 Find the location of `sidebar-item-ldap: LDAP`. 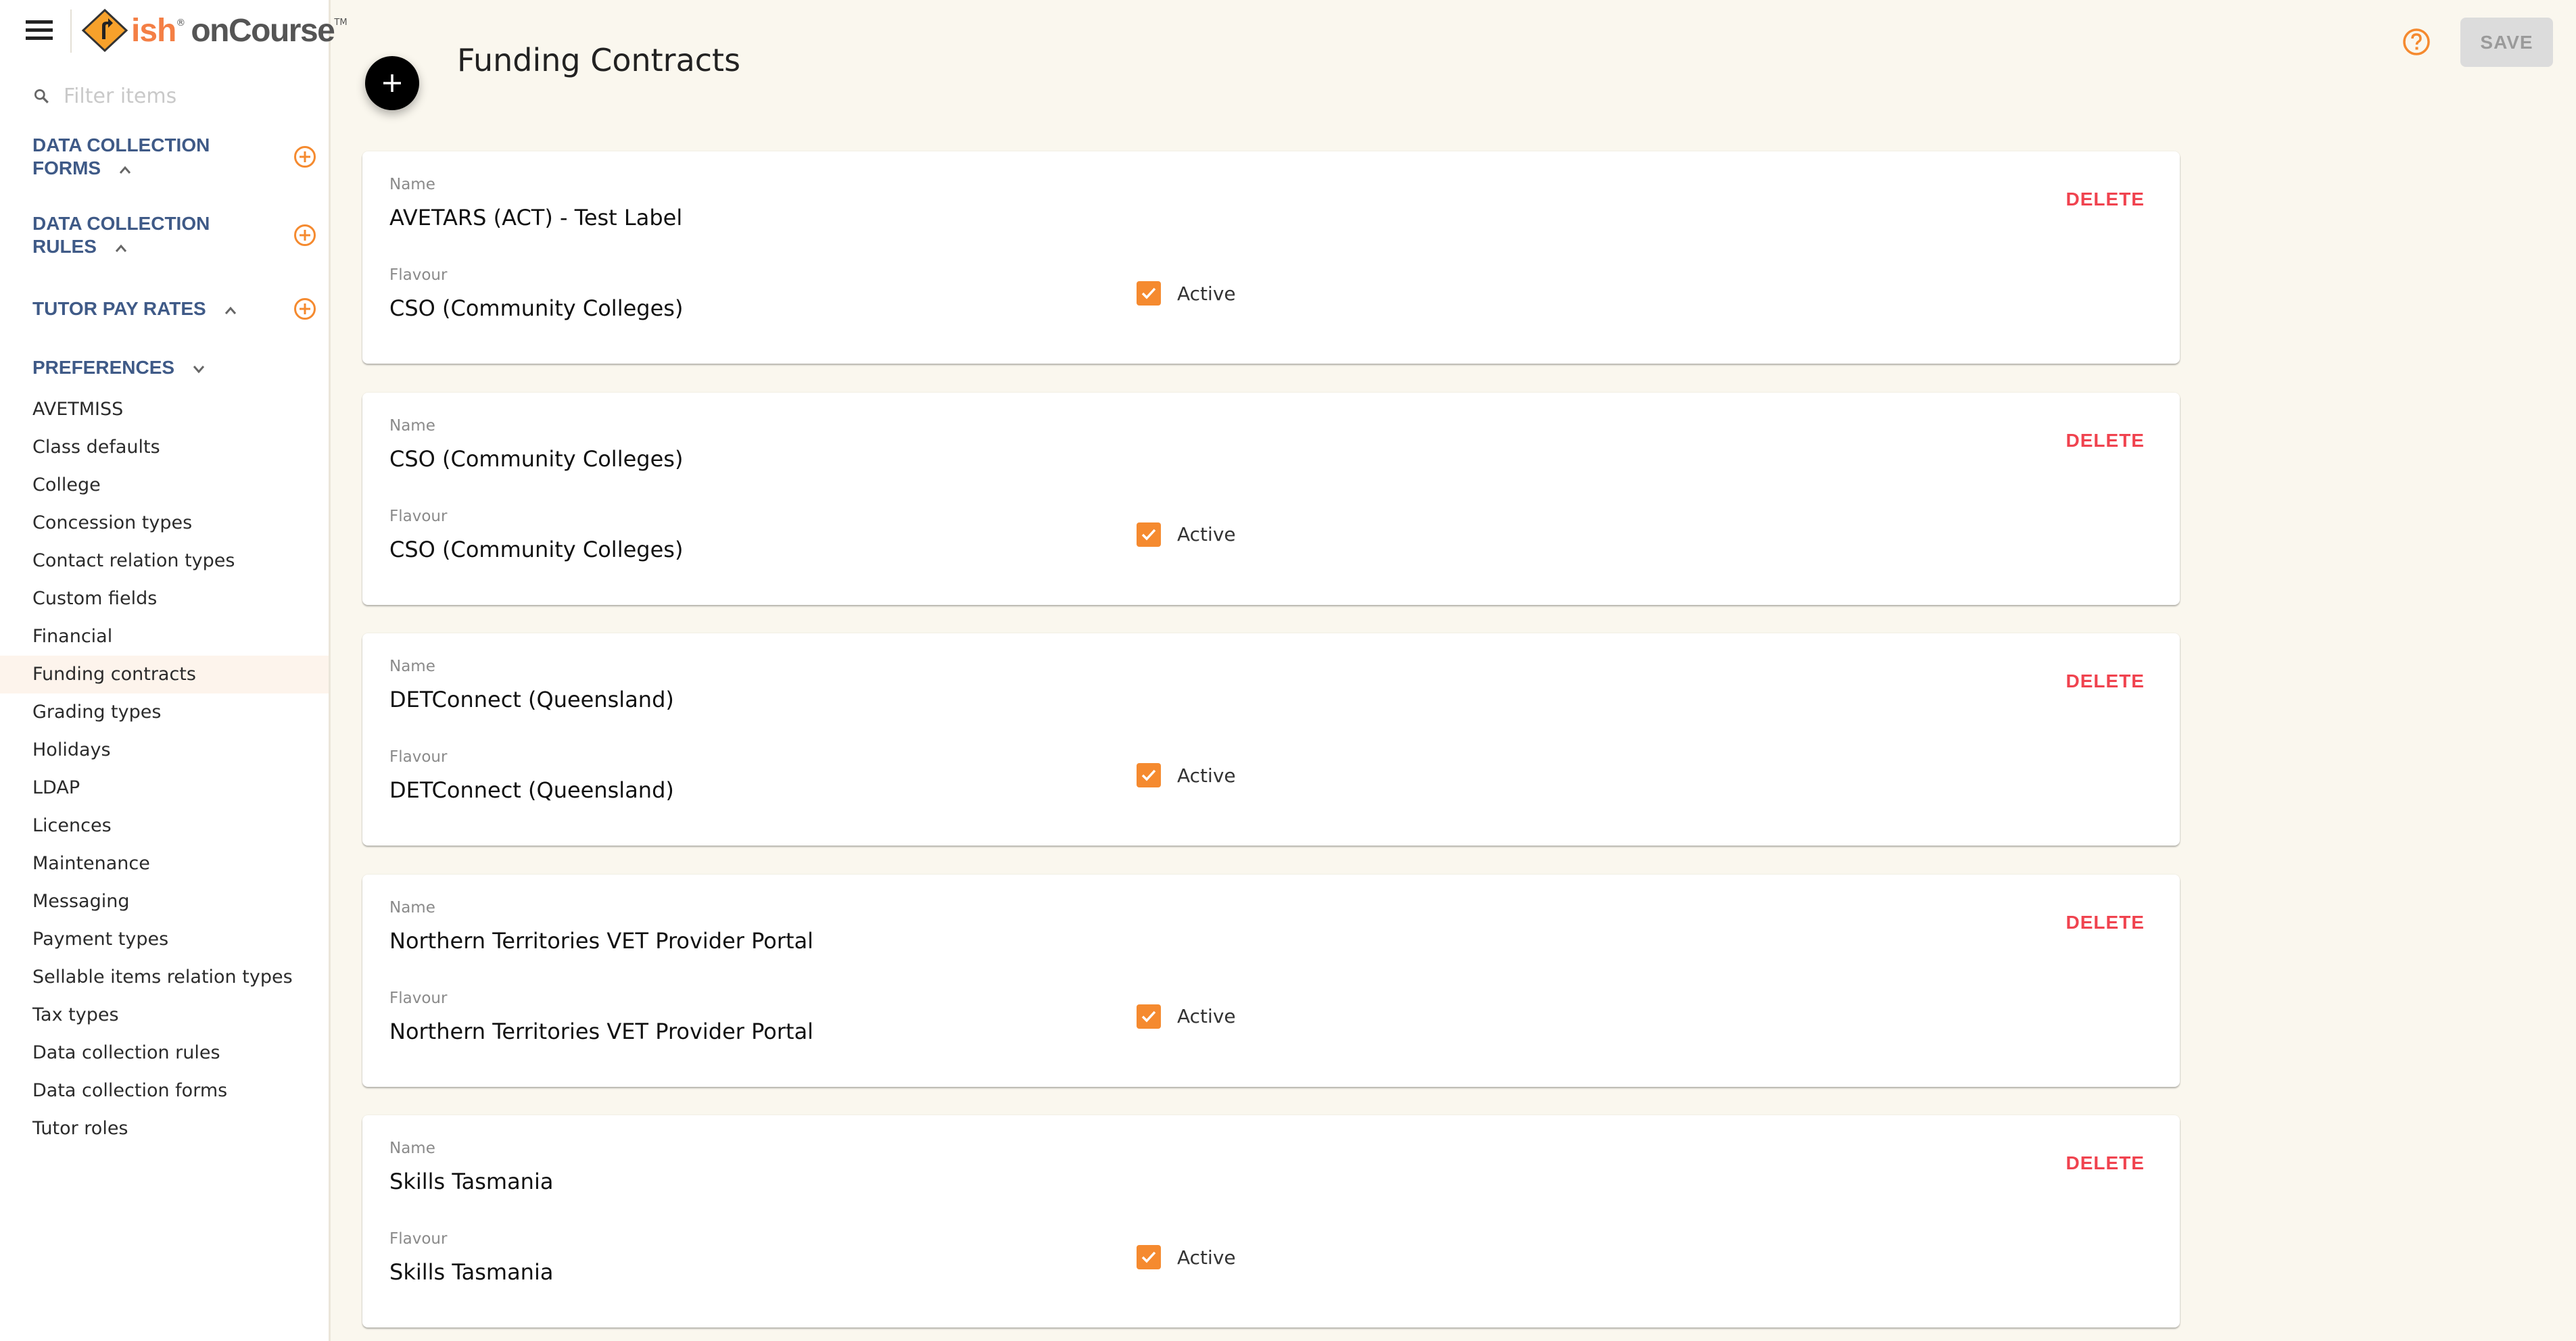

sidebar-item-ldap: LDAP is located at coordinates (164, 788).